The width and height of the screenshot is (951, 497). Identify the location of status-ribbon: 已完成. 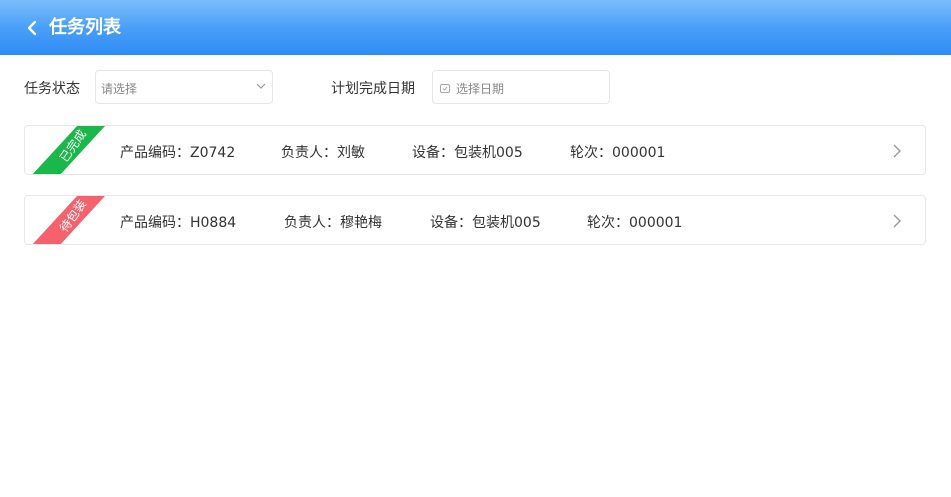
(65, 150).